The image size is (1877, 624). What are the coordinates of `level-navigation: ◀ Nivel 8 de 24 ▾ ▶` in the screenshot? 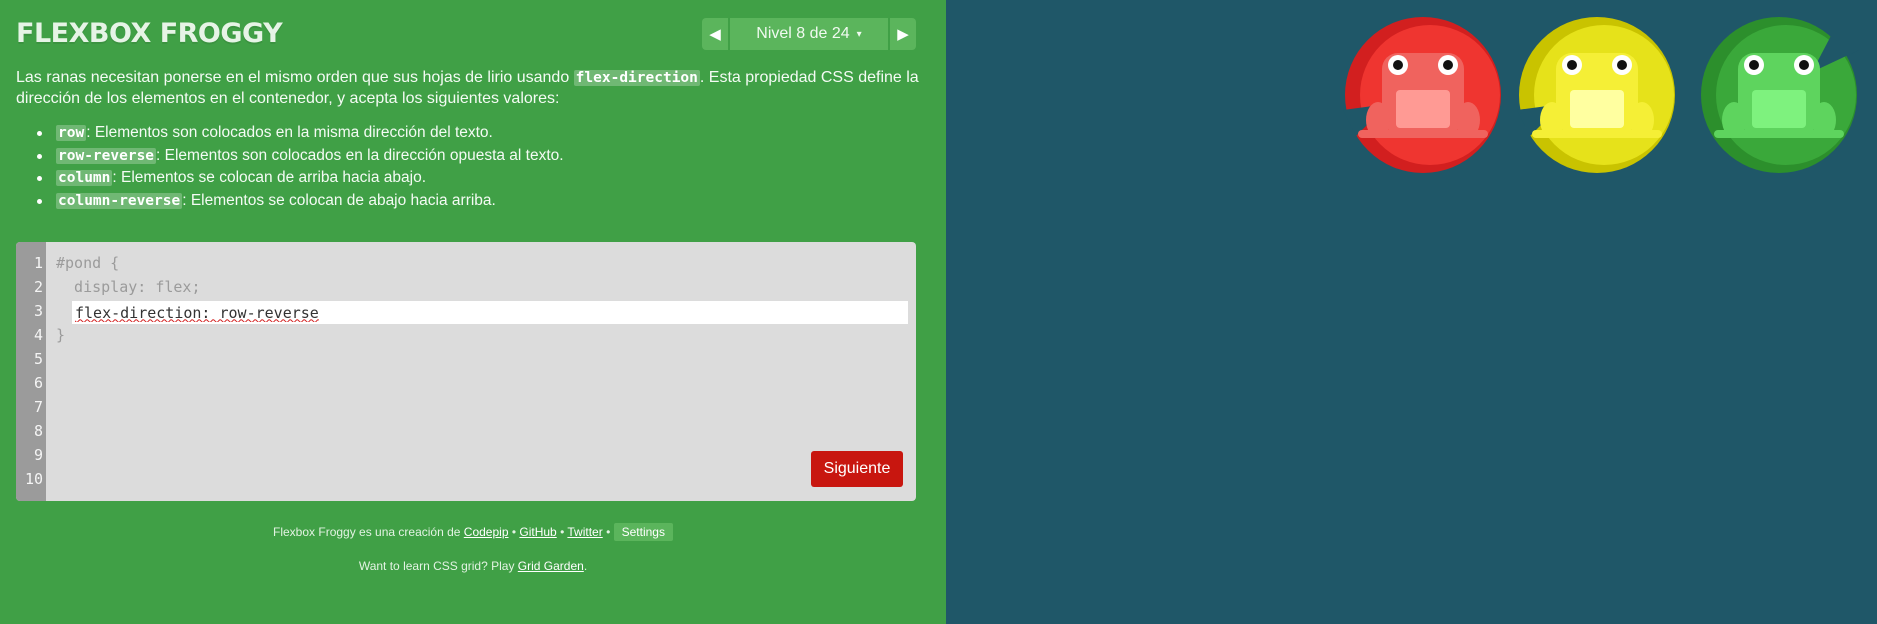 It's located at (809, 34).